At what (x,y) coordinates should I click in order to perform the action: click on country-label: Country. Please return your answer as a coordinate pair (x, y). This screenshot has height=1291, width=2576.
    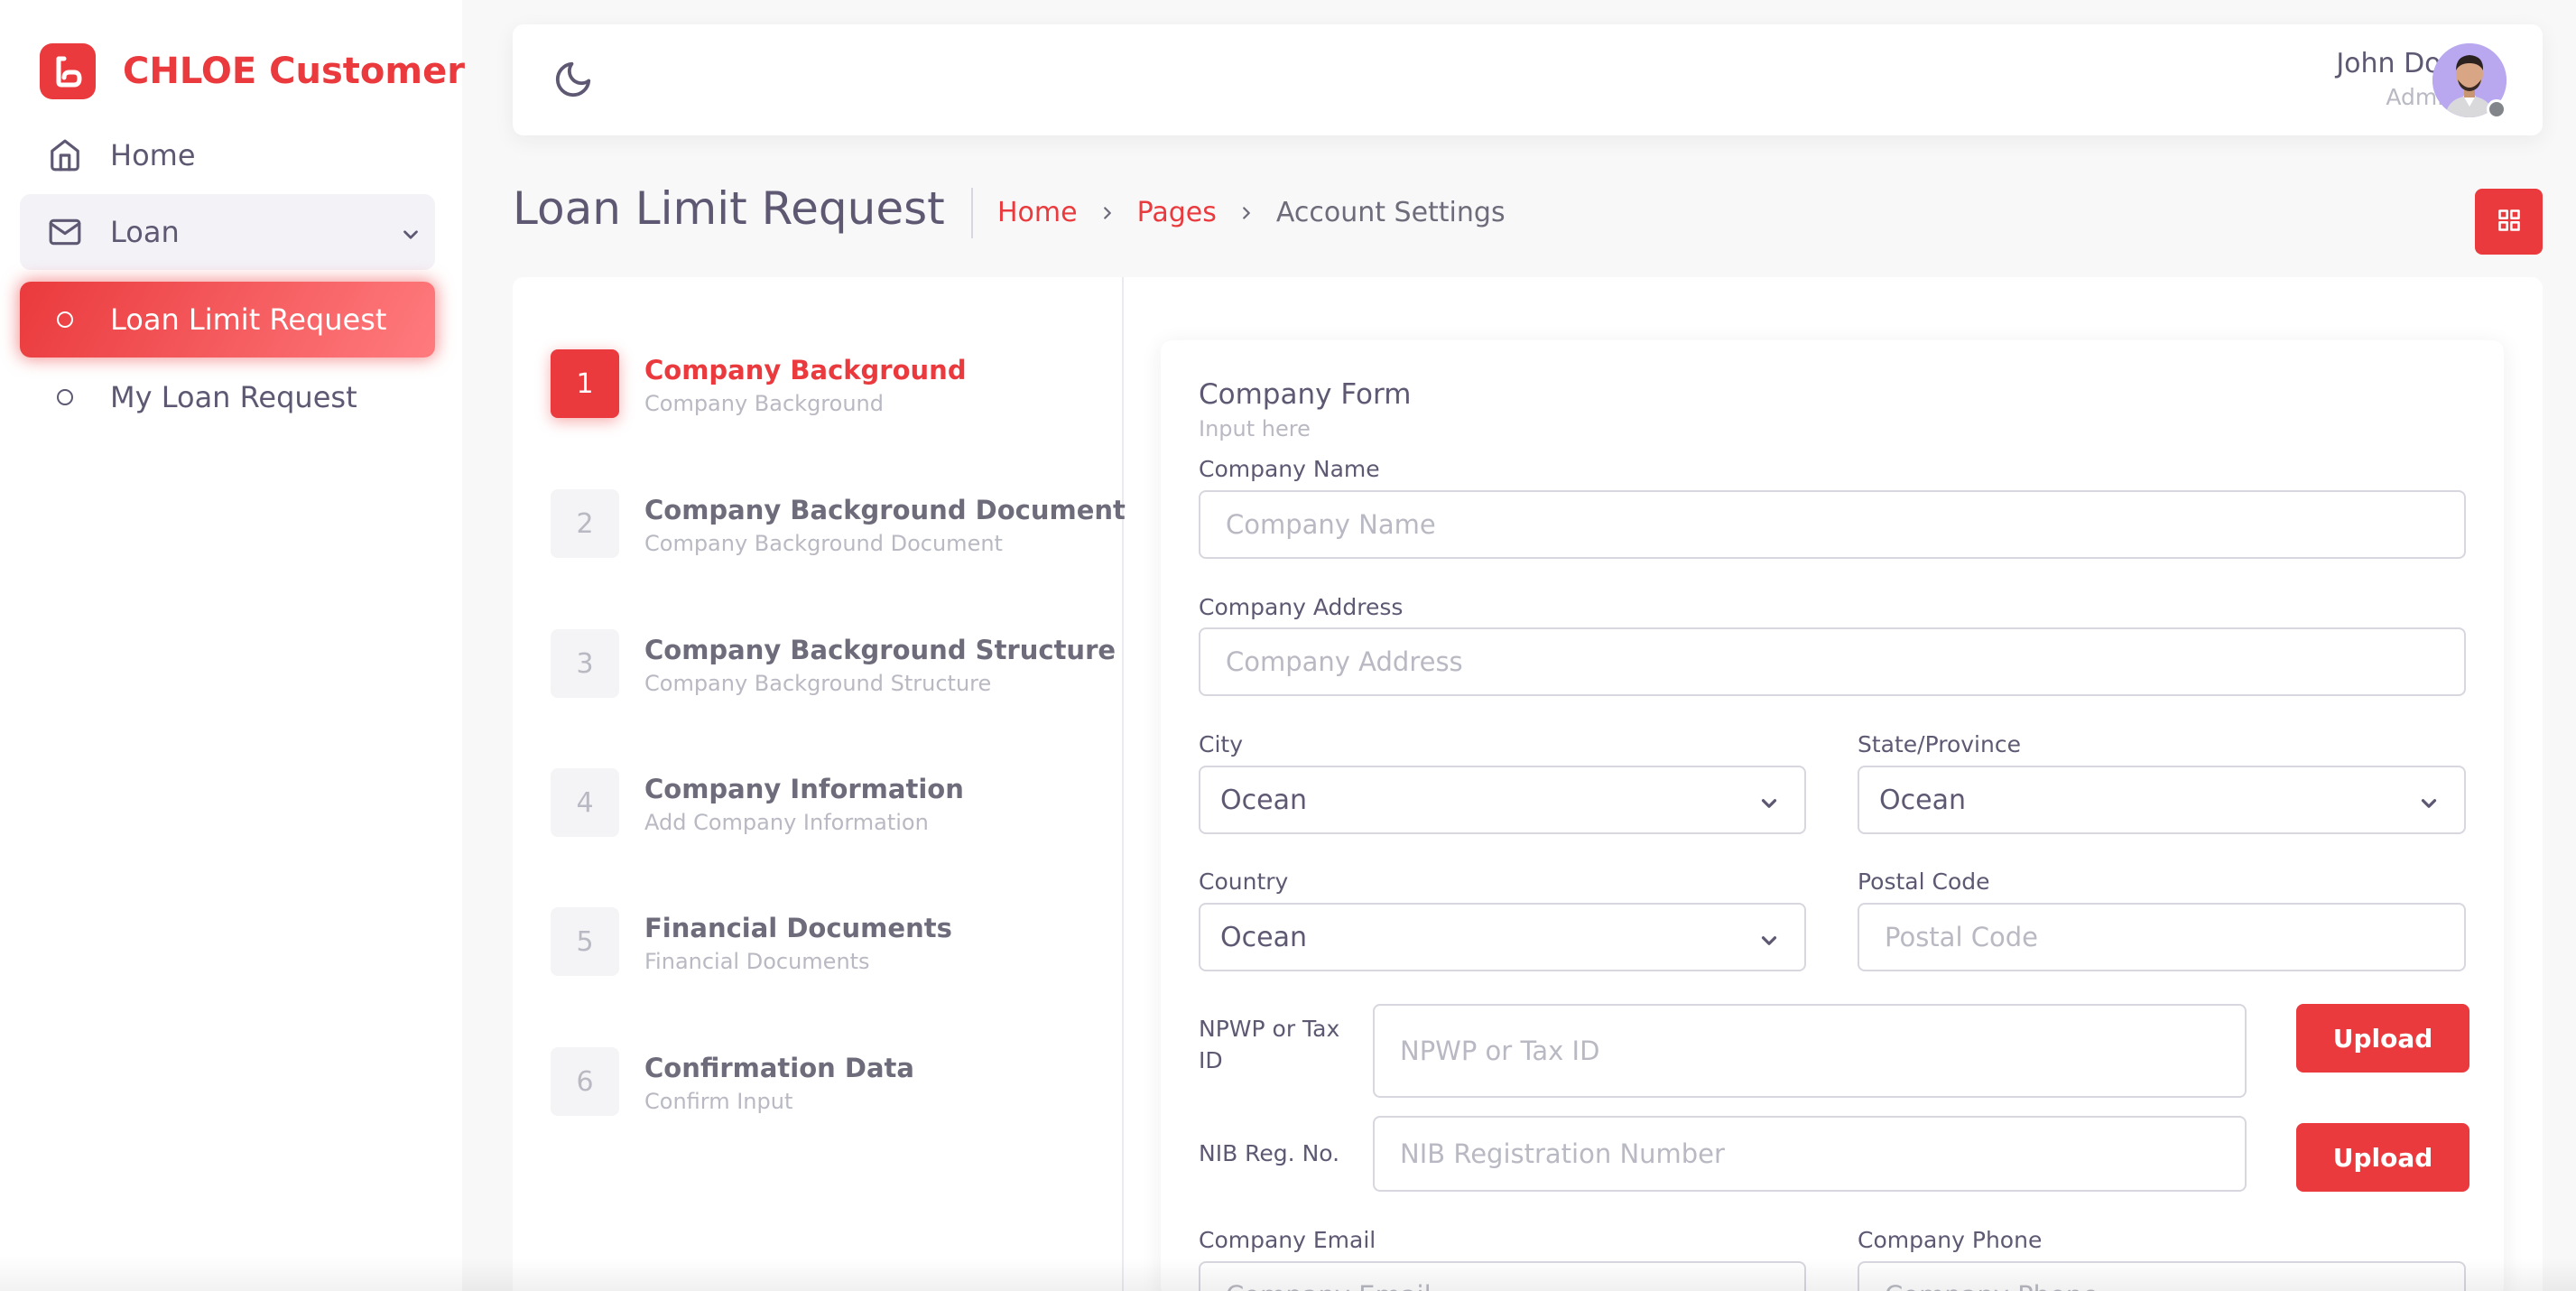
    Looking at the image, I should click on (1244, 881).